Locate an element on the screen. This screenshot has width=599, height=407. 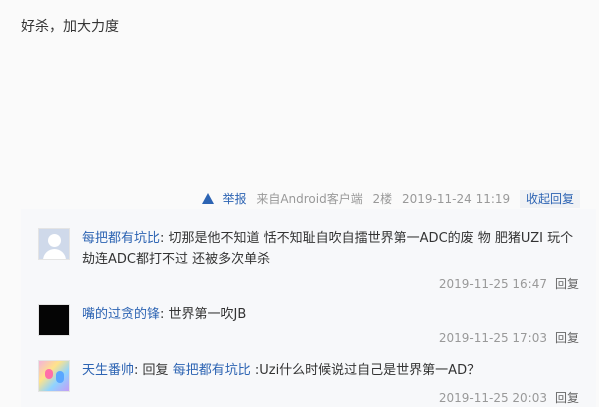
reply-prefix: 回复 is located at coordinates (155, 370).